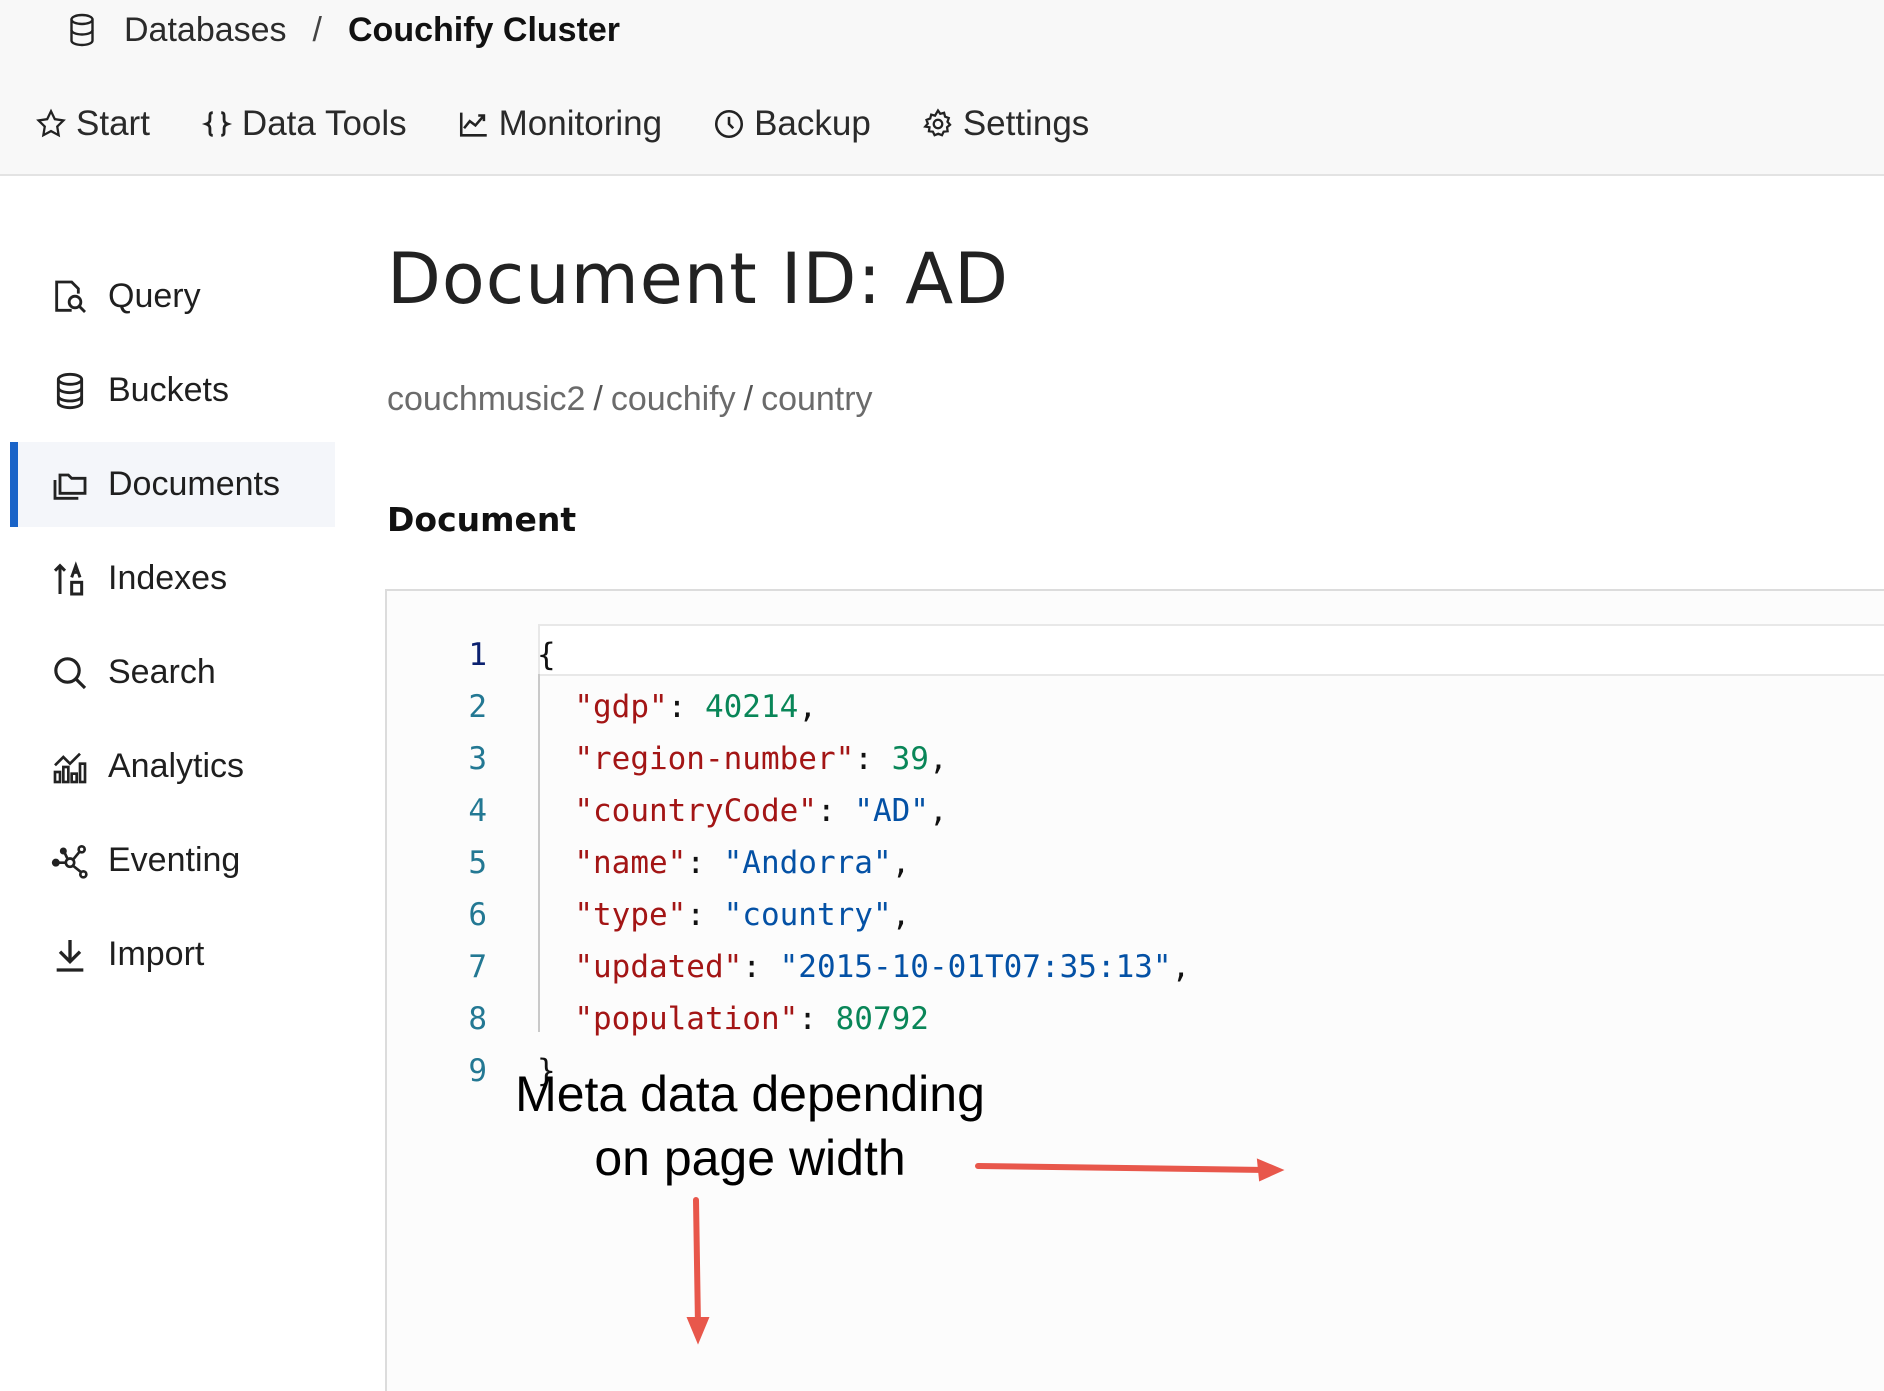  What do you see at coordinates (205, 30) in the screenshot?
I see `breadcrumb-databases-link: Databases` at bounding box center [205, 30].